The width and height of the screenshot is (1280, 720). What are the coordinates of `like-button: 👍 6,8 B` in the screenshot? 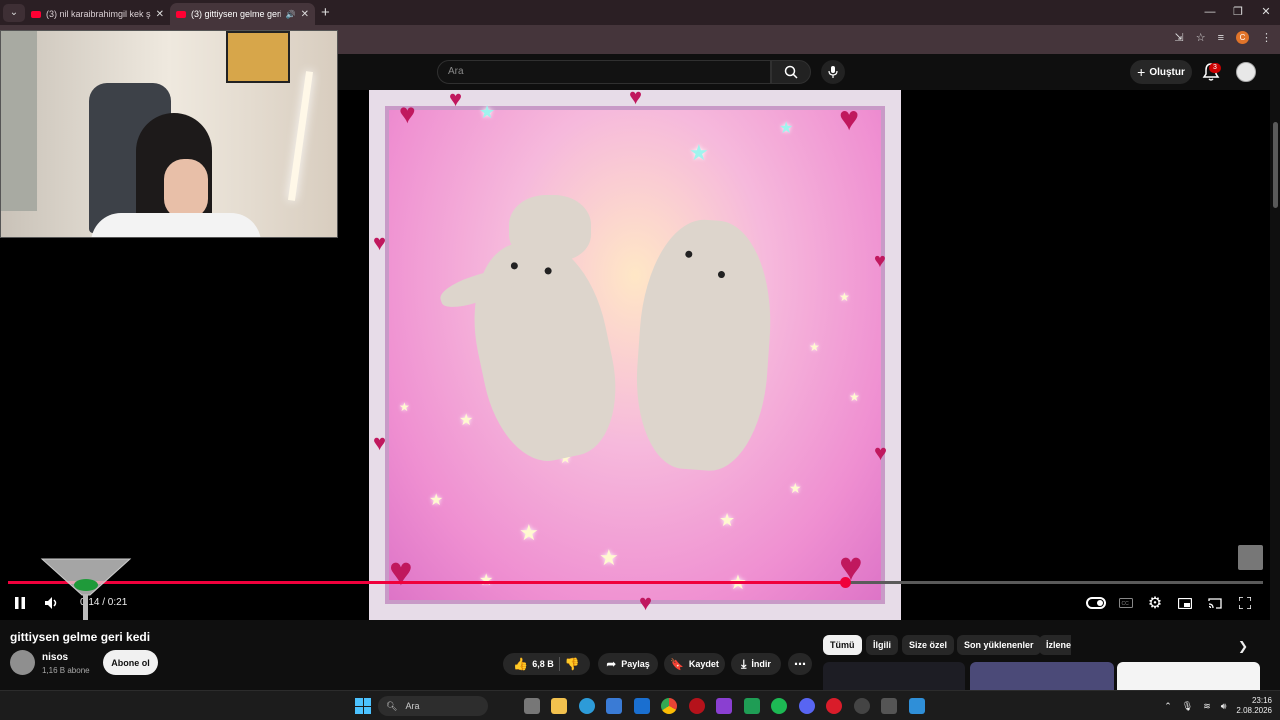 It's located at (533, 664).